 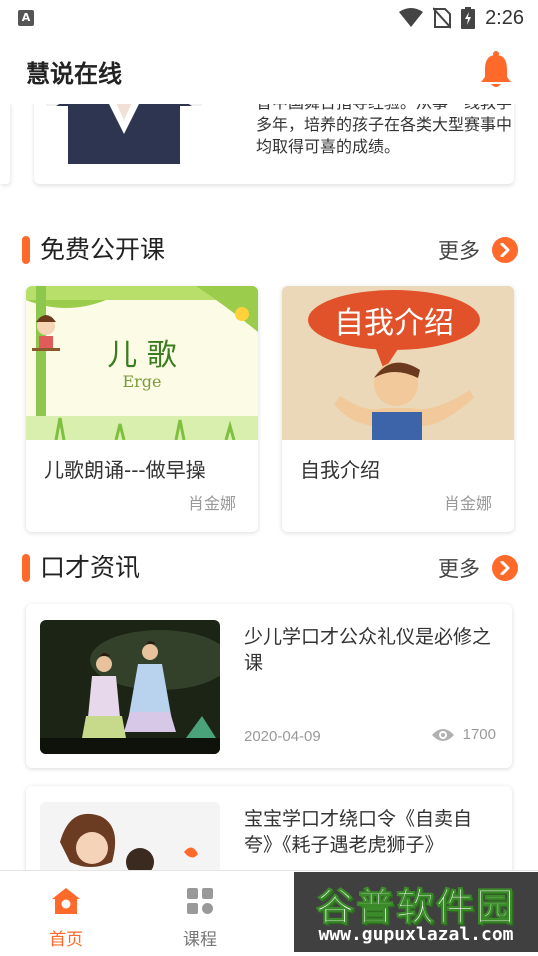 I want to click on news-title: 口才资讯, so click(x=90, y=567).